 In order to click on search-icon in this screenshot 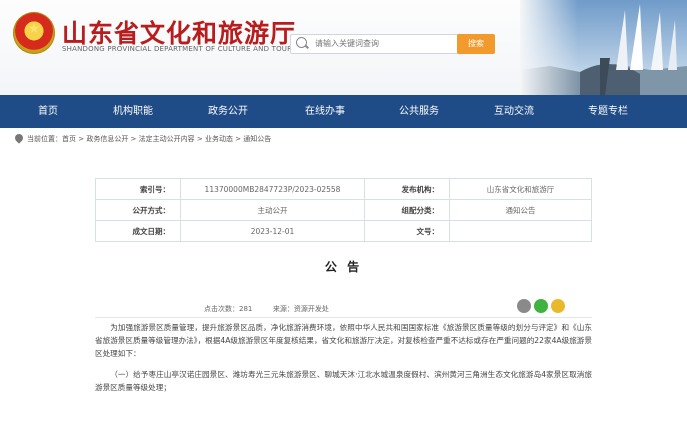, I will do `click(301, 42)`.